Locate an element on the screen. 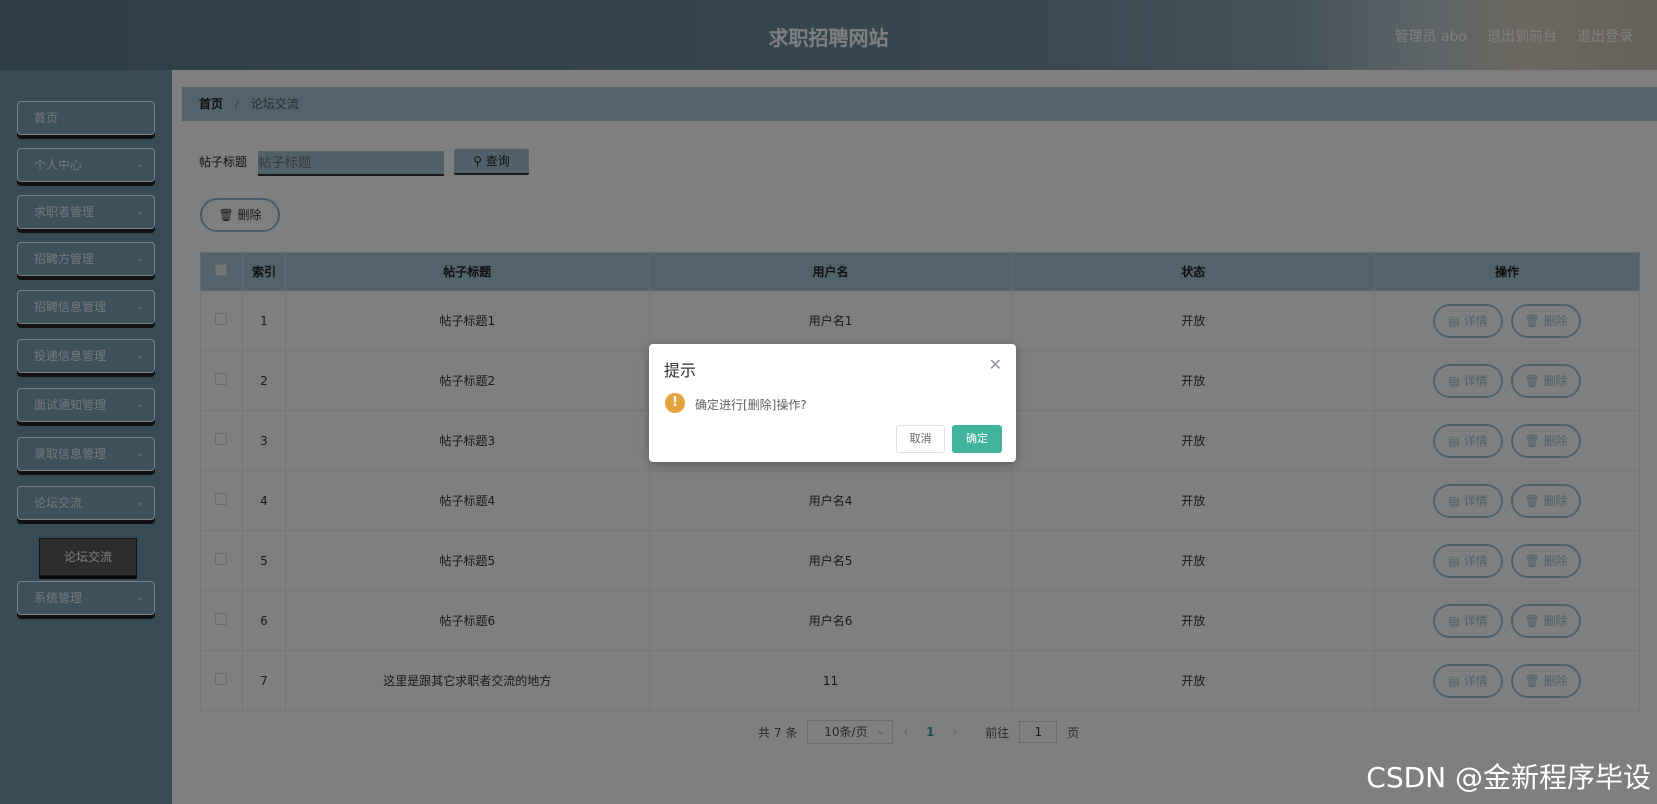 The height and width of the screenshot is (804, 1657). watermark-text: CSDN @金新程序毕设 is located at coordinates (1508, 777).